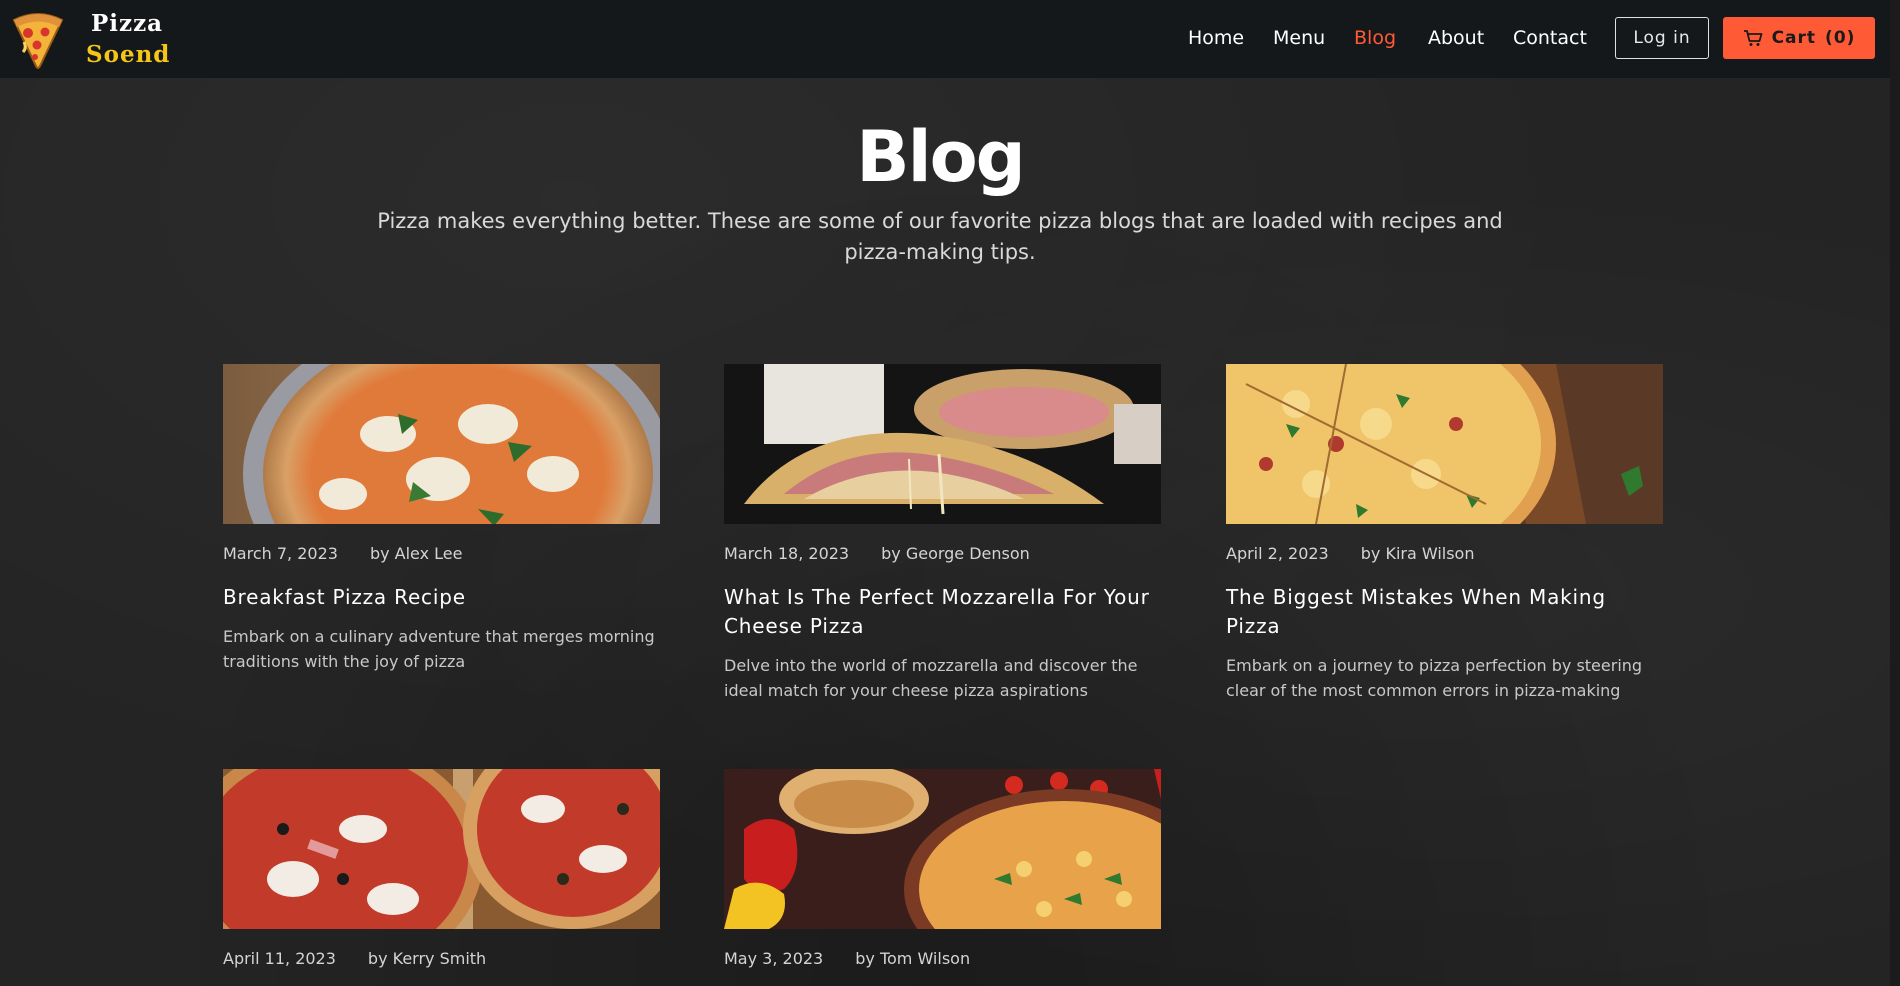 The height and width of the screenshot is (986, 1900). What do you see at coordinates (1752, 38) in the screenshot?
I see `cart-icon` at bounding box center [1752, 38].